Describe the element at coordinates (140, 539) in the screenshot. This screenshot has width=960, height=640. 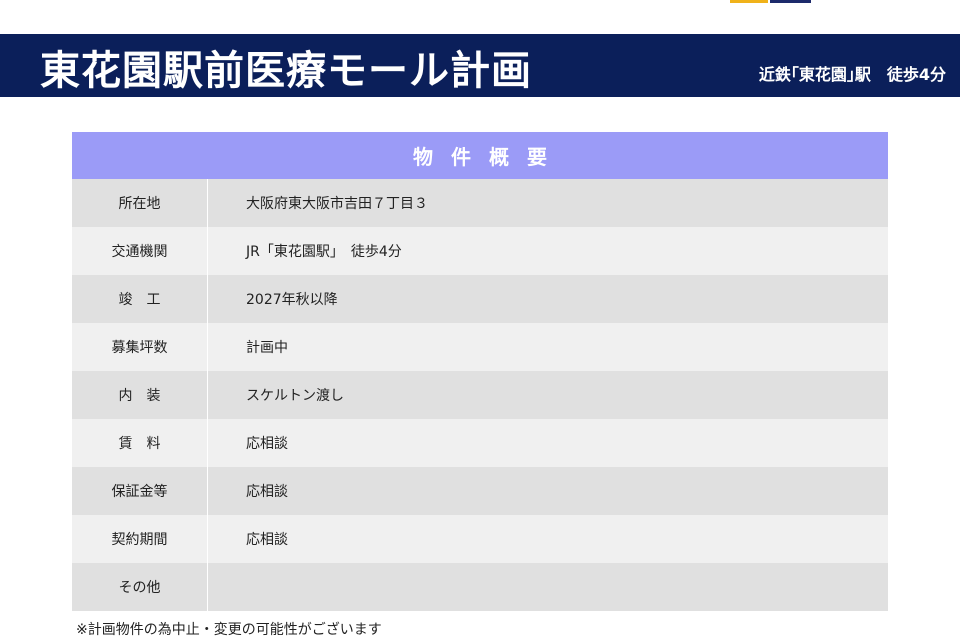
I see `row-label: 契約期間` at that location.